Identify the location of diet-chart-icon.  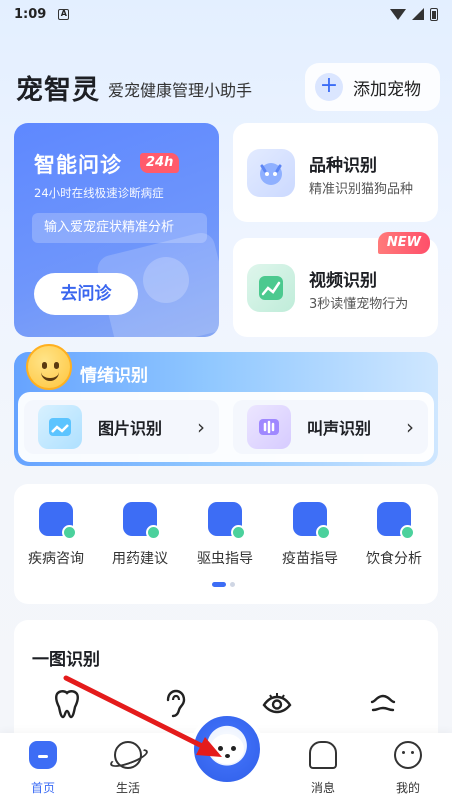
(396, 521).